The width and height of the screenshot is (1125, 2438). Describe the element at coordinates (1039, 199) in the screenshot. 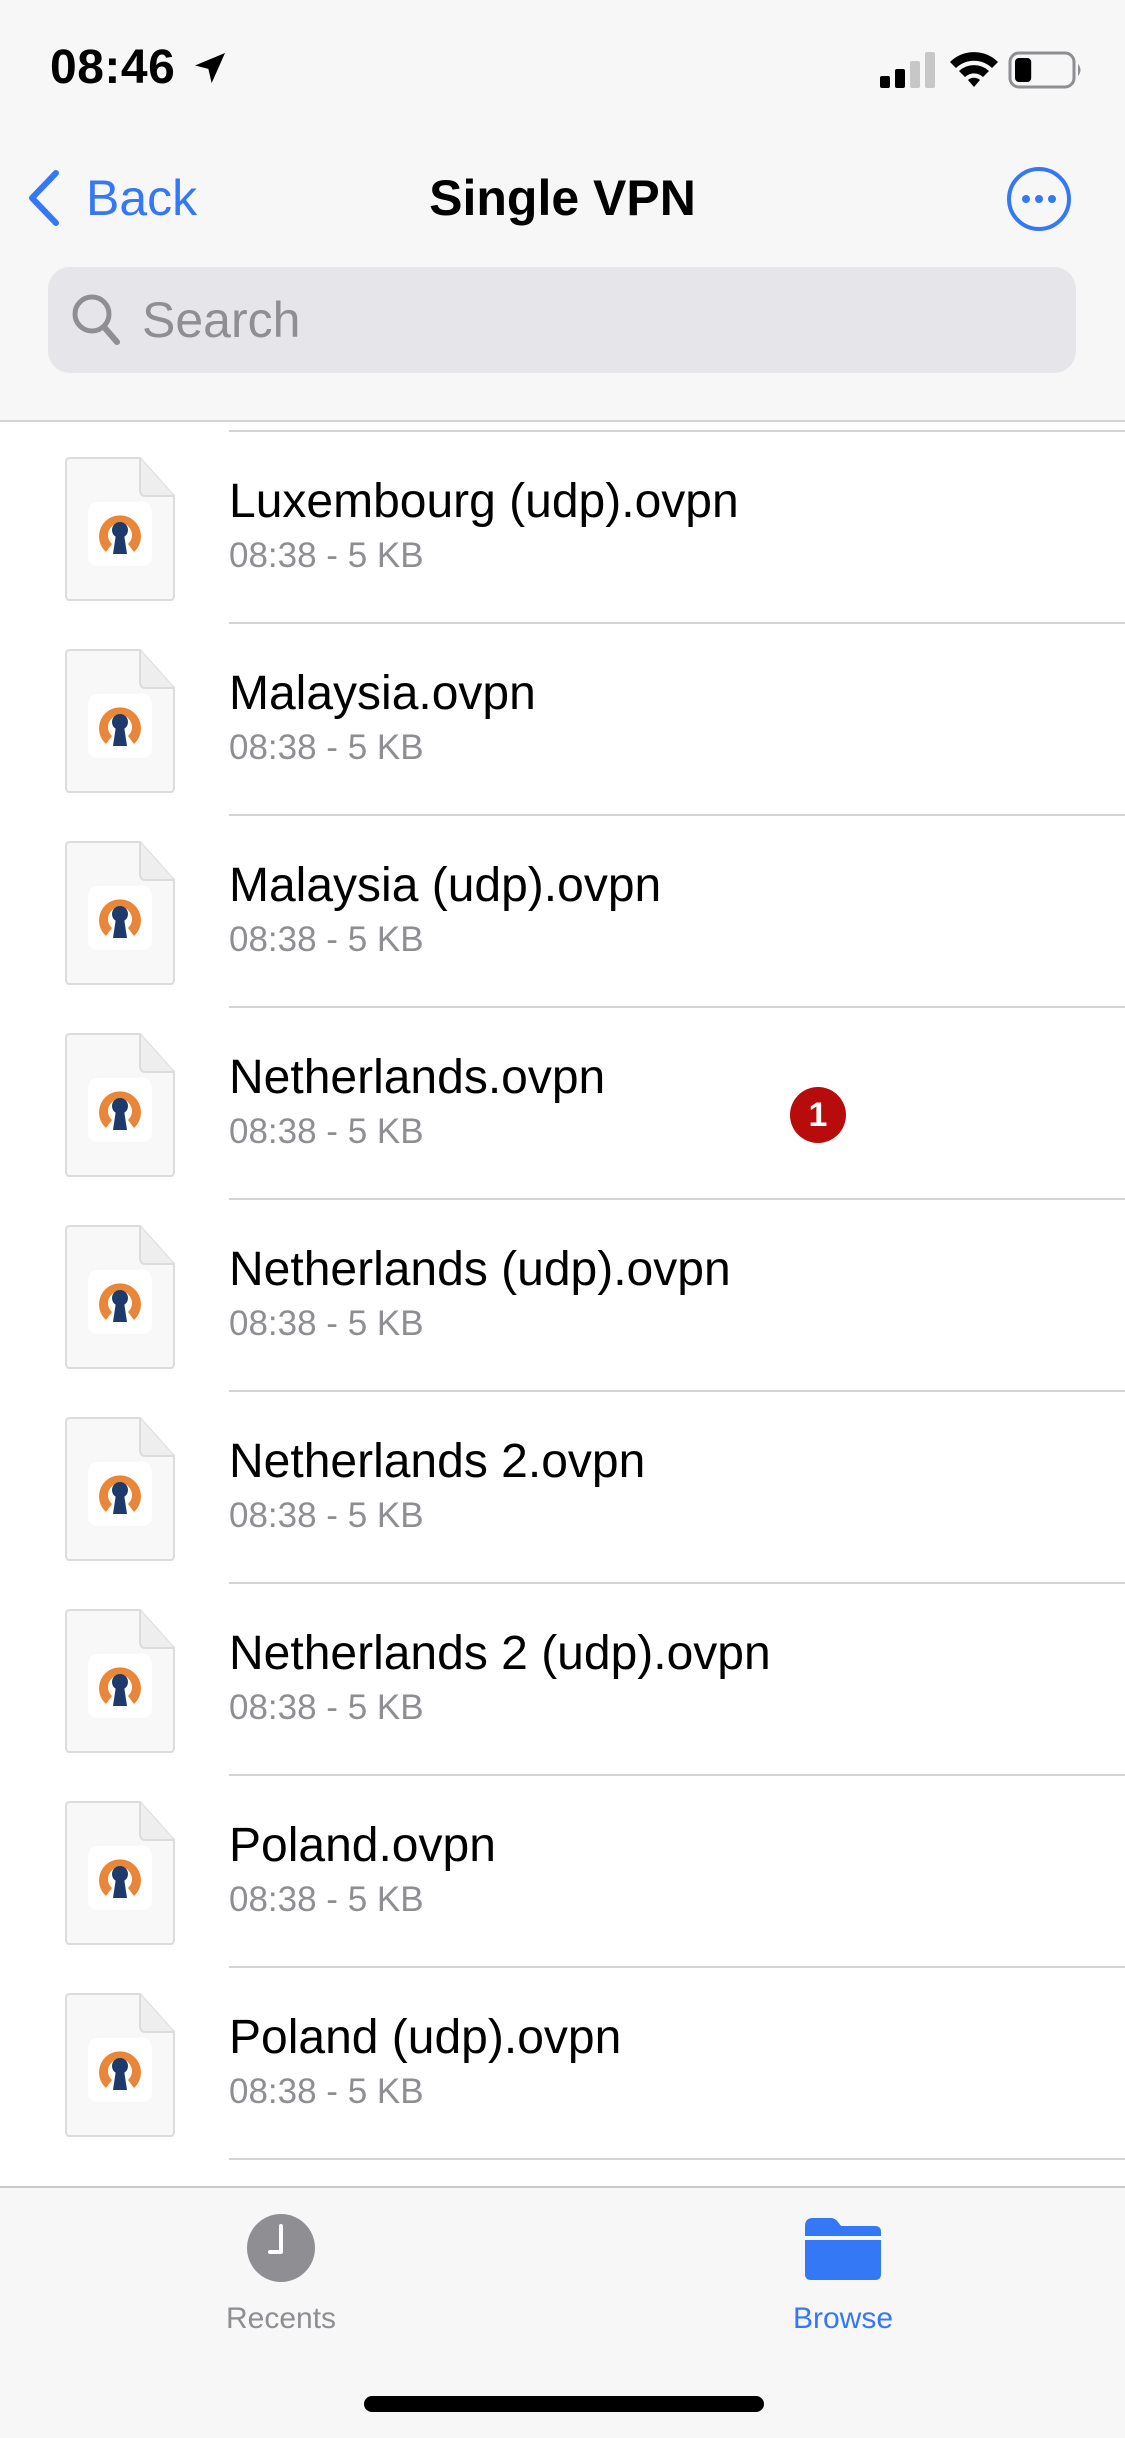

I see `more-options-button` at that location.